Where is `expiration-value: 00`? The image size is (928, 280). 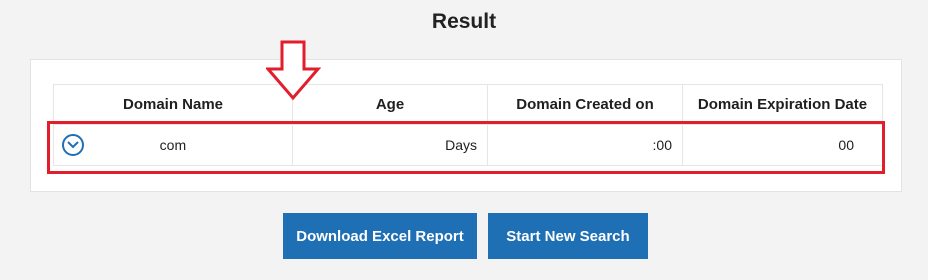 expiration-value: 00 is located at coordinates (782, 145).